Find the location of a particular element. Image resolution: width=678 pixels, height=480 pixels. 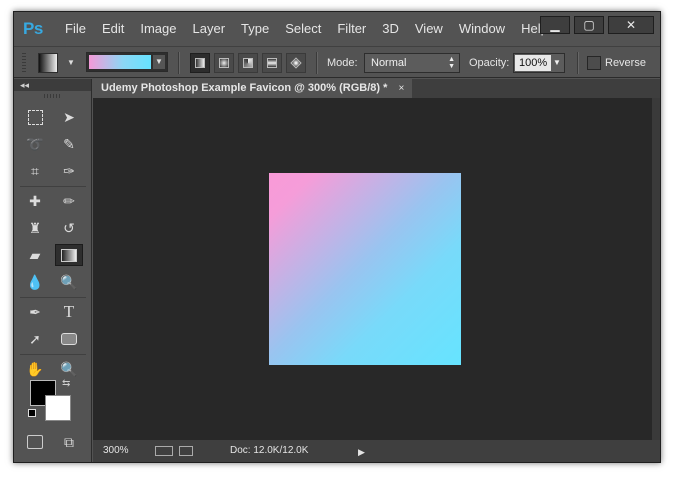

diamond-gradient-icon is located at coordinates (296, 63).